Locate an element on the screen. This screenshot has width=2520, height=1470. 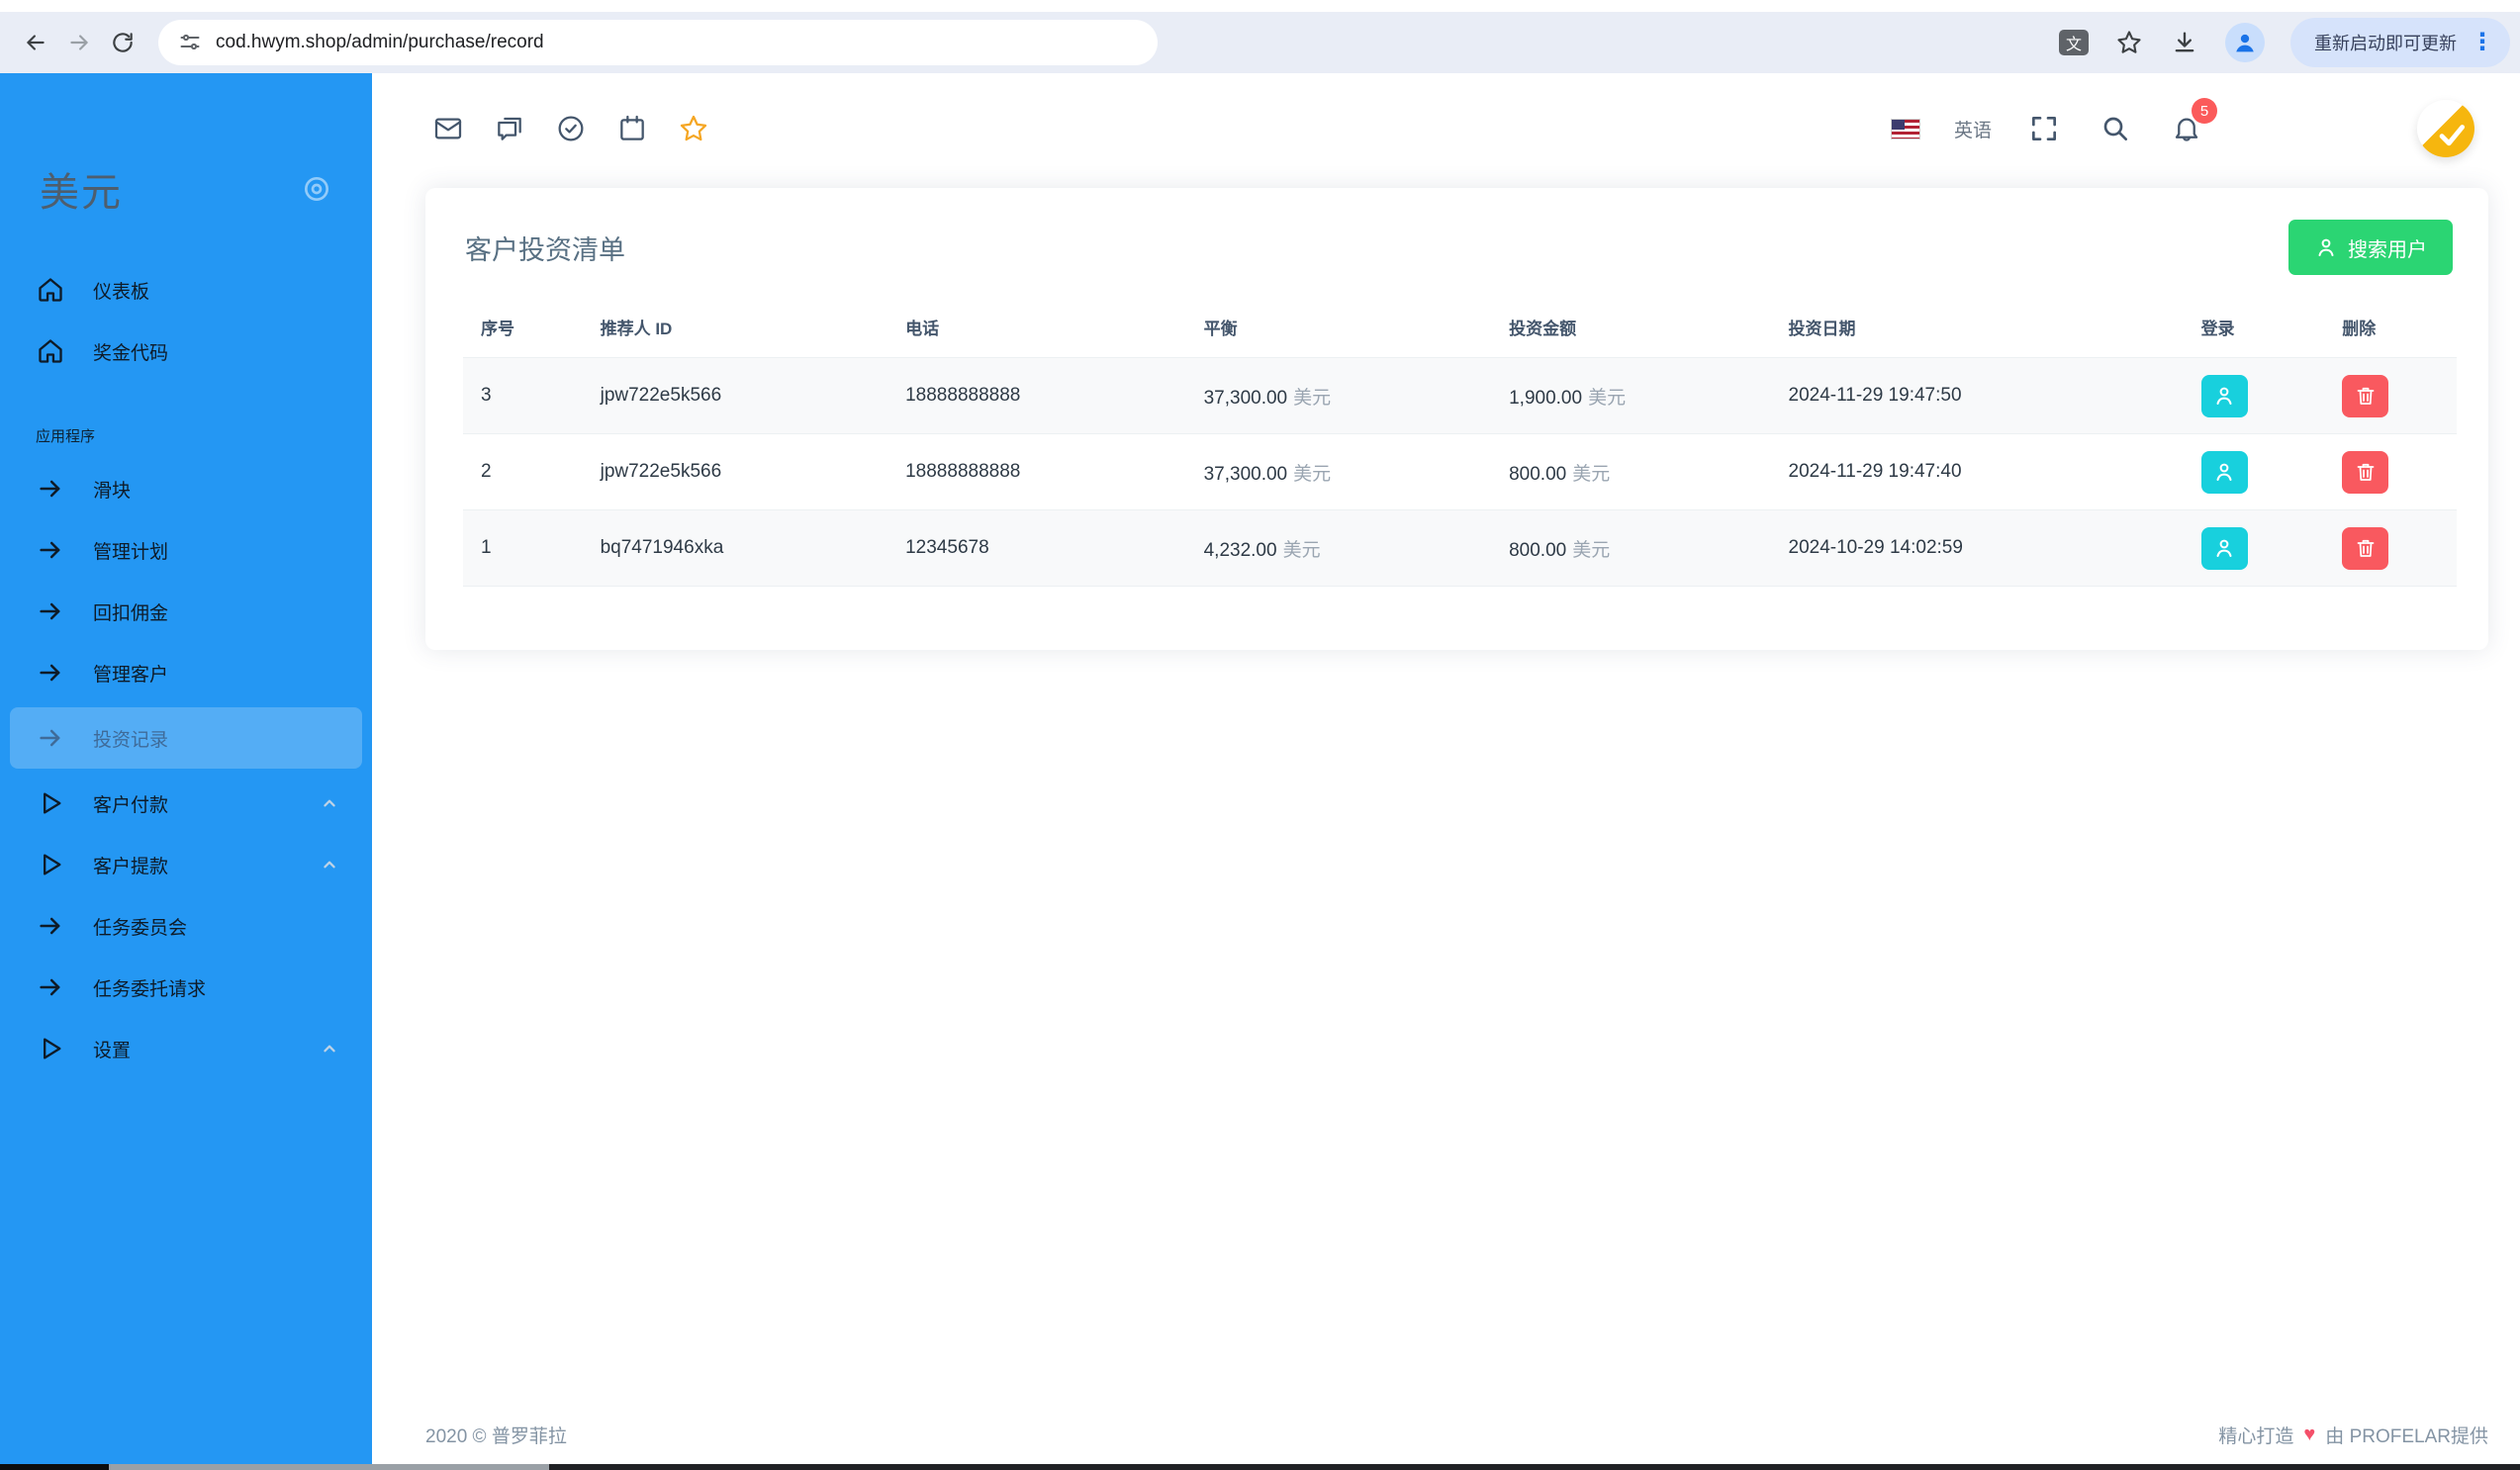
calendar-icon is located at coordinates (632, 129).